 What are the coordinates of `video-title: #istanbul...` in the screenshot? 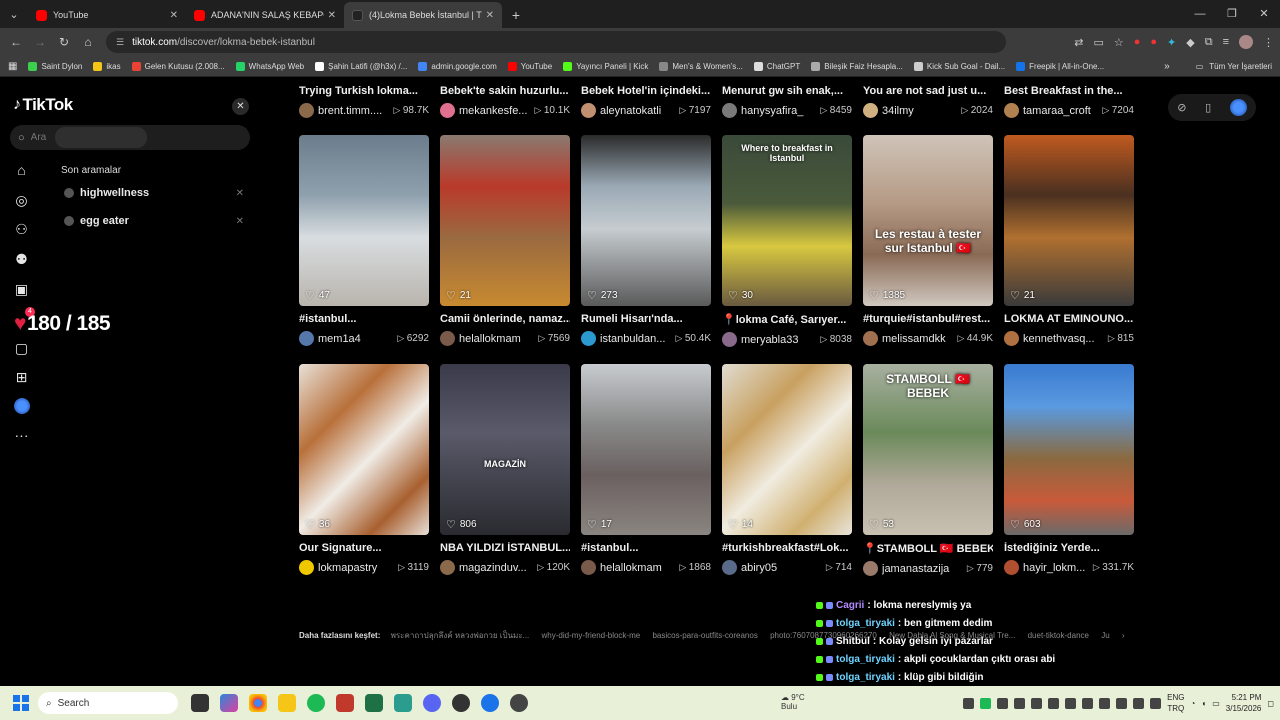 It's located at (646, 548).